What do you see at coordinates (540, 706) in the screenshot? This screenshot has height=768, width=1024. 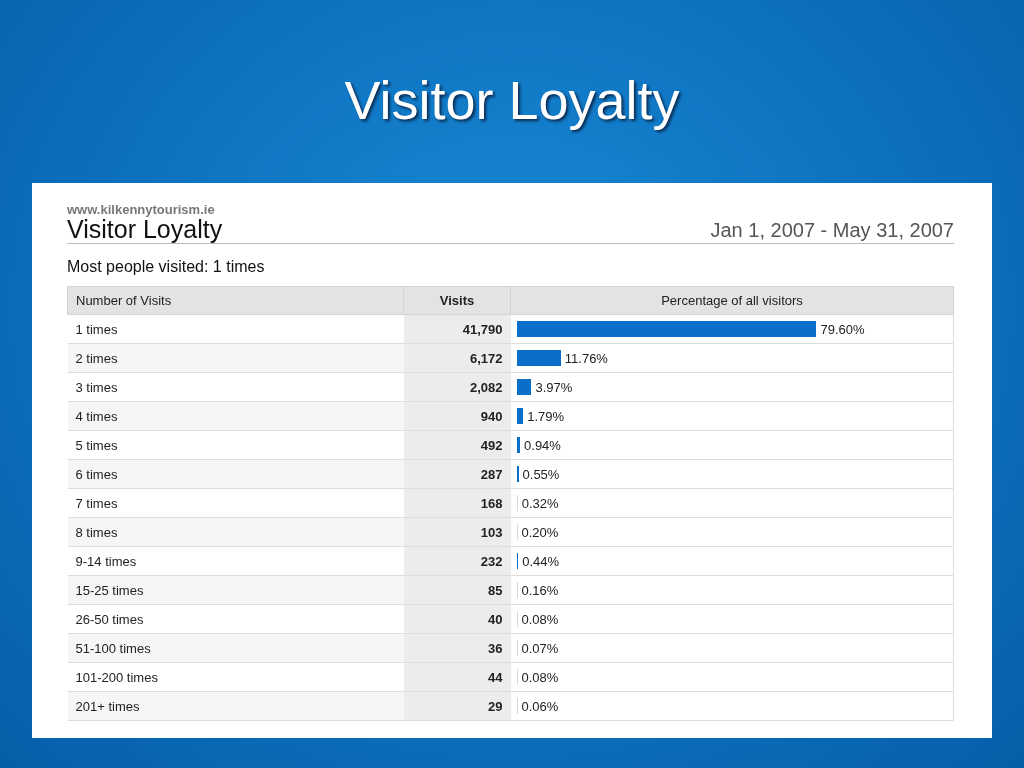 I see `percentage-value: 0.06%` at bounding box center [540, 706].